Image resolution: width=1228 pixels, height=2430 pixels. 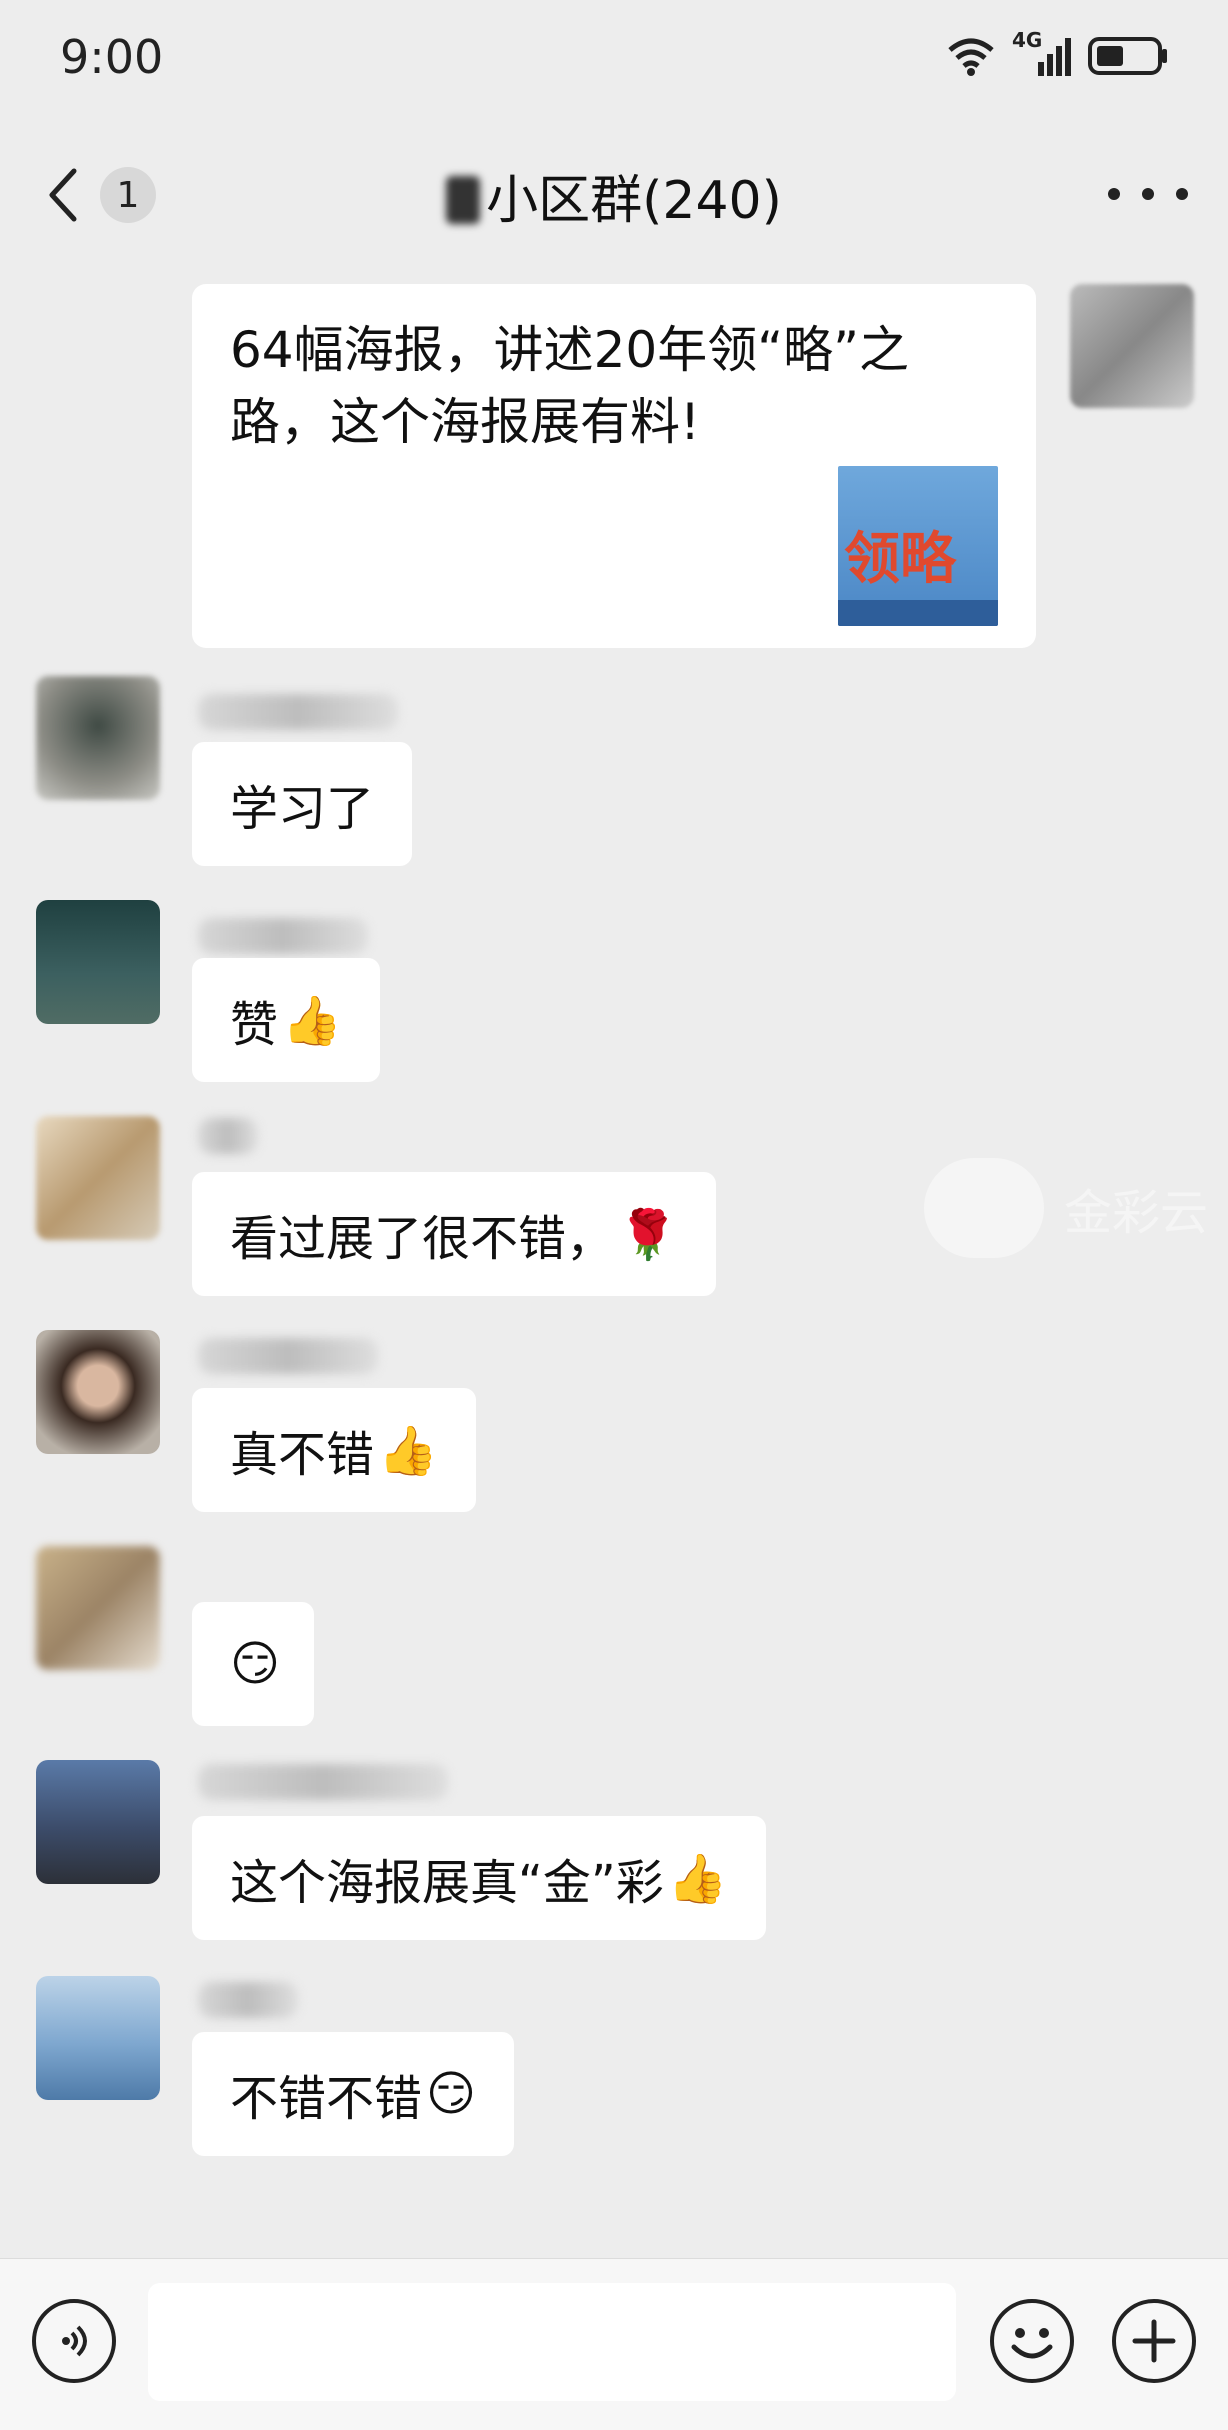 I want to click on battery-icon, so click(x=1127, y=56).